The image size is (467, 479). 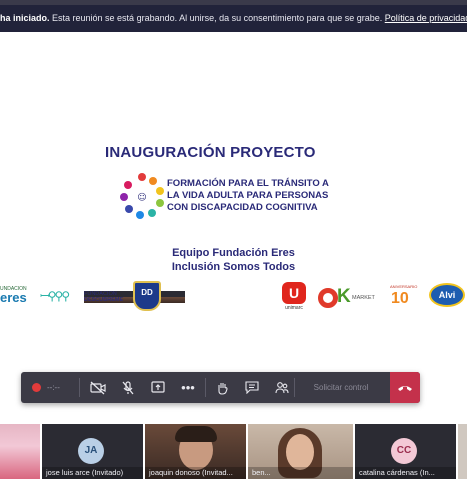 What do you see at coordinates (348, 297) in the screenshot?
I see `ok-market-logo: K MARKET` at bounding box center [348, 297].